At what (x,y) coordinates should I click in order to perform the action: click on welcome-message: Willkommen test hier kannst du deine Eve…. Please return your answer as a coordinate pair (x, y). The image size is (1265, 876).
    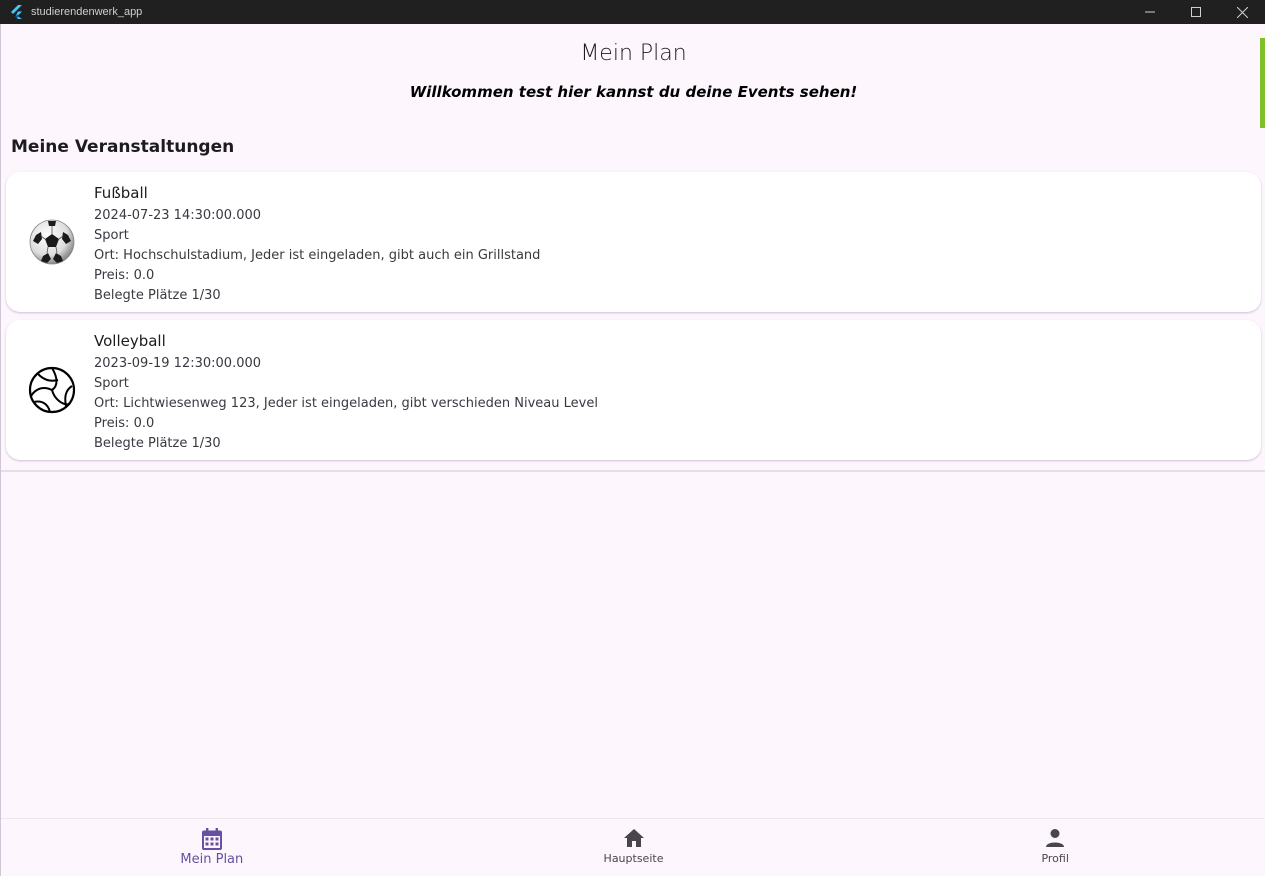
    Looking at the image, I should click on (633, 92).